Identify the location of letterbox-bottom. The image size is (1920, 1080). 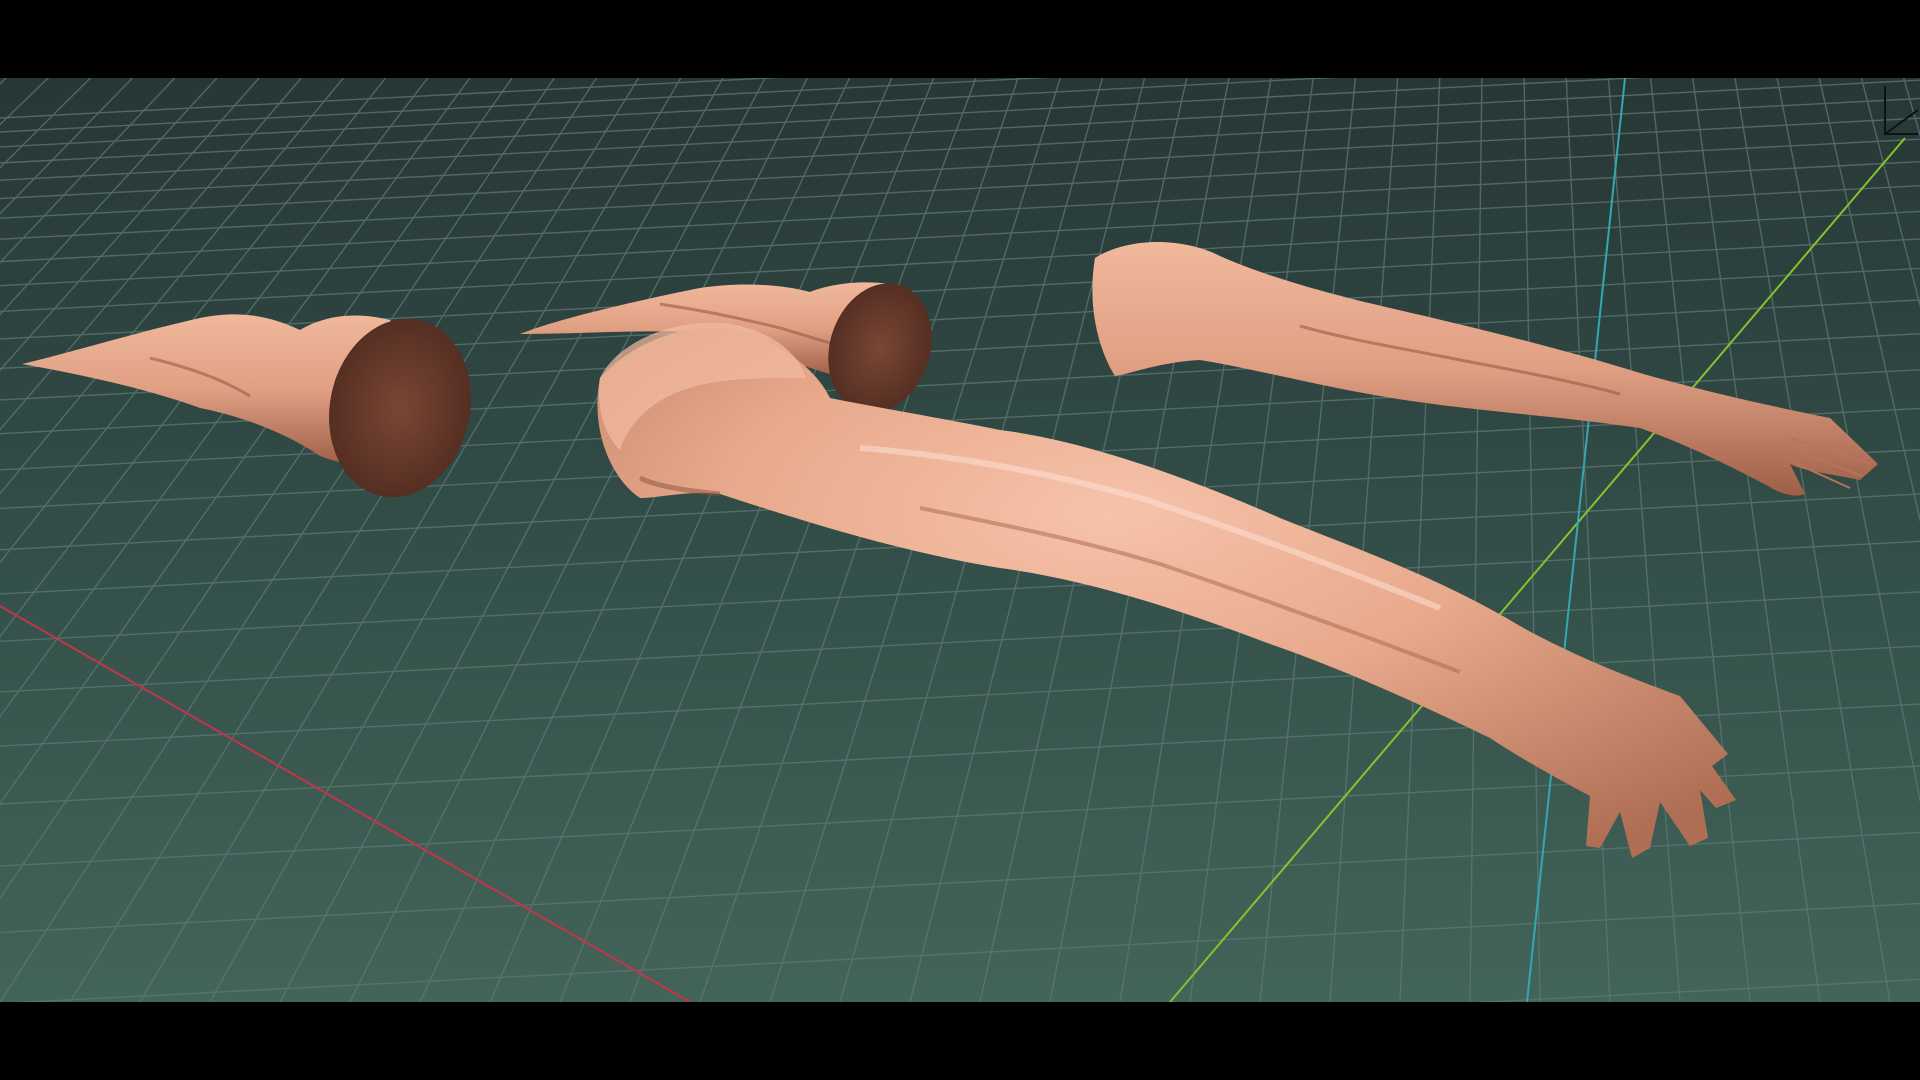
(960, 1041).